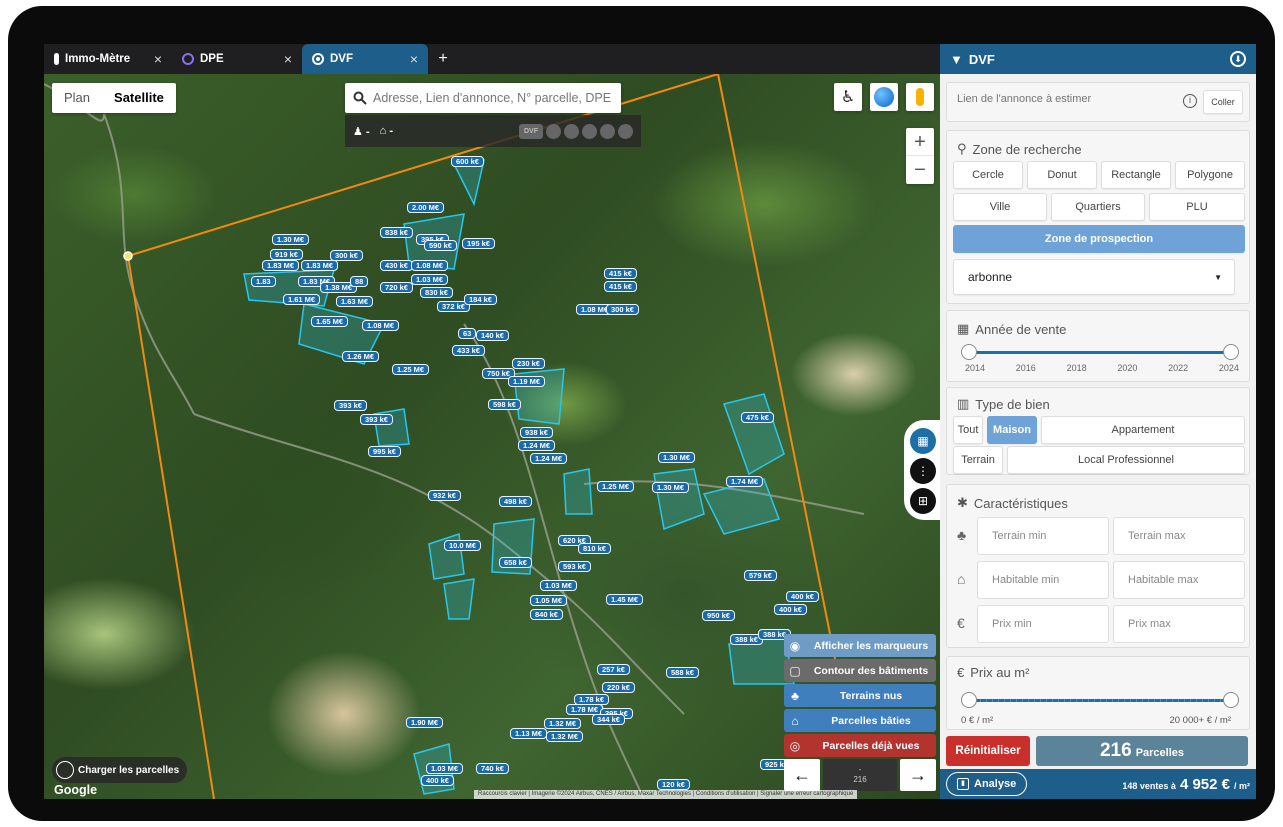 The image size is (1283, 827). Describe the element at coordinates (480, 299) in the screenshot. I see `price-tag: 184 k€` at that location.